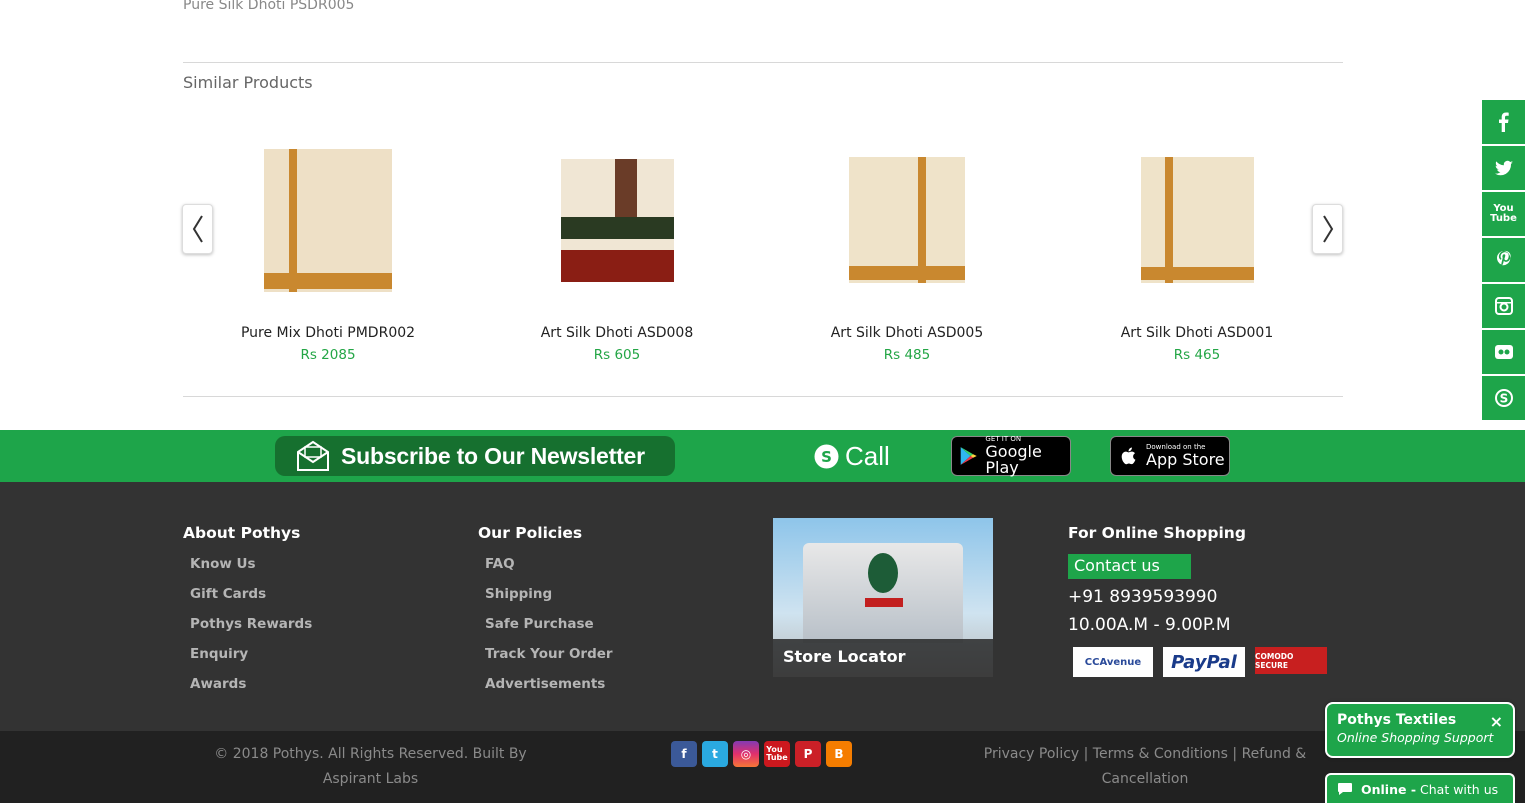  What do you see at coordinates (1503, 352) in the screenshot?
I see `flickr-icon` at bounding box center [1503, 352].